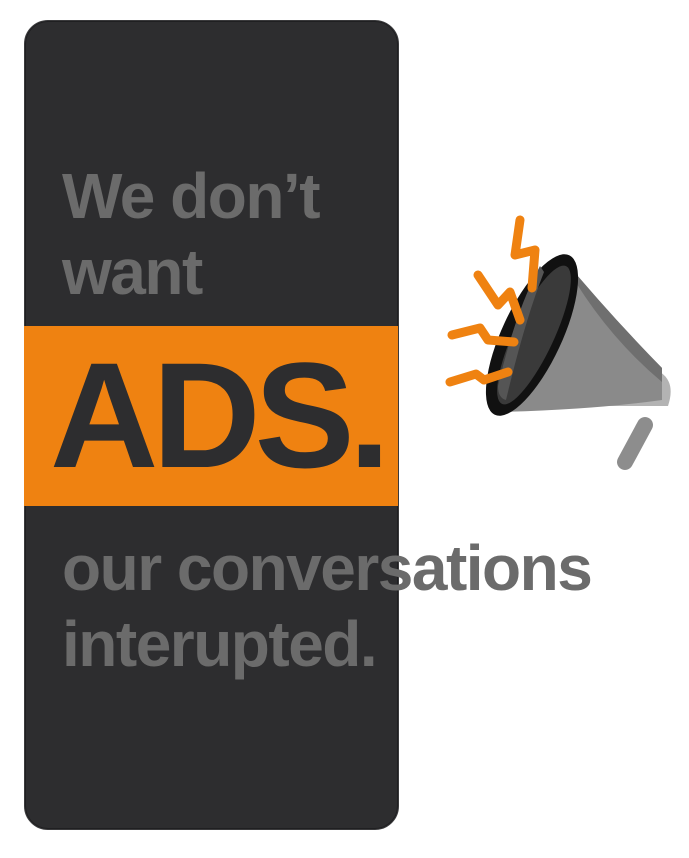  I want to click on headline-line-1: We don’t, so click(191, 196).